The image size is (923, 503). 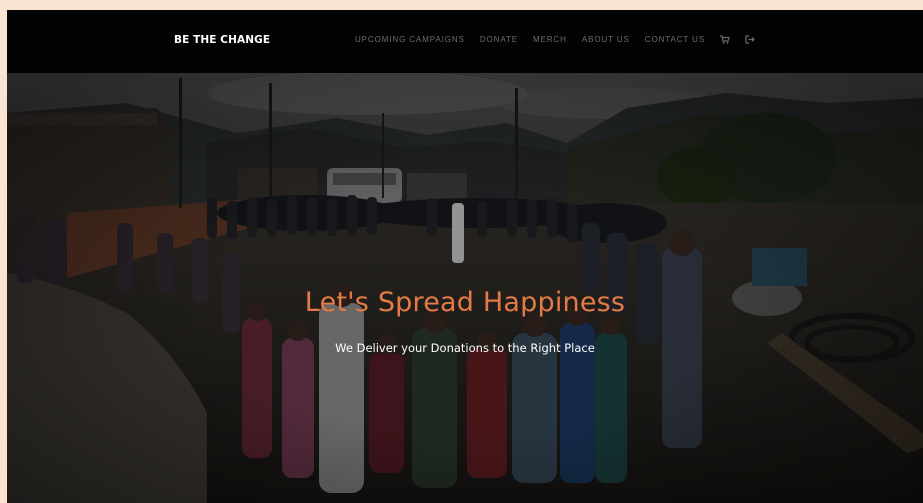 I want to click on nav-link-donate: DONATE, so click(x=499, y=39).